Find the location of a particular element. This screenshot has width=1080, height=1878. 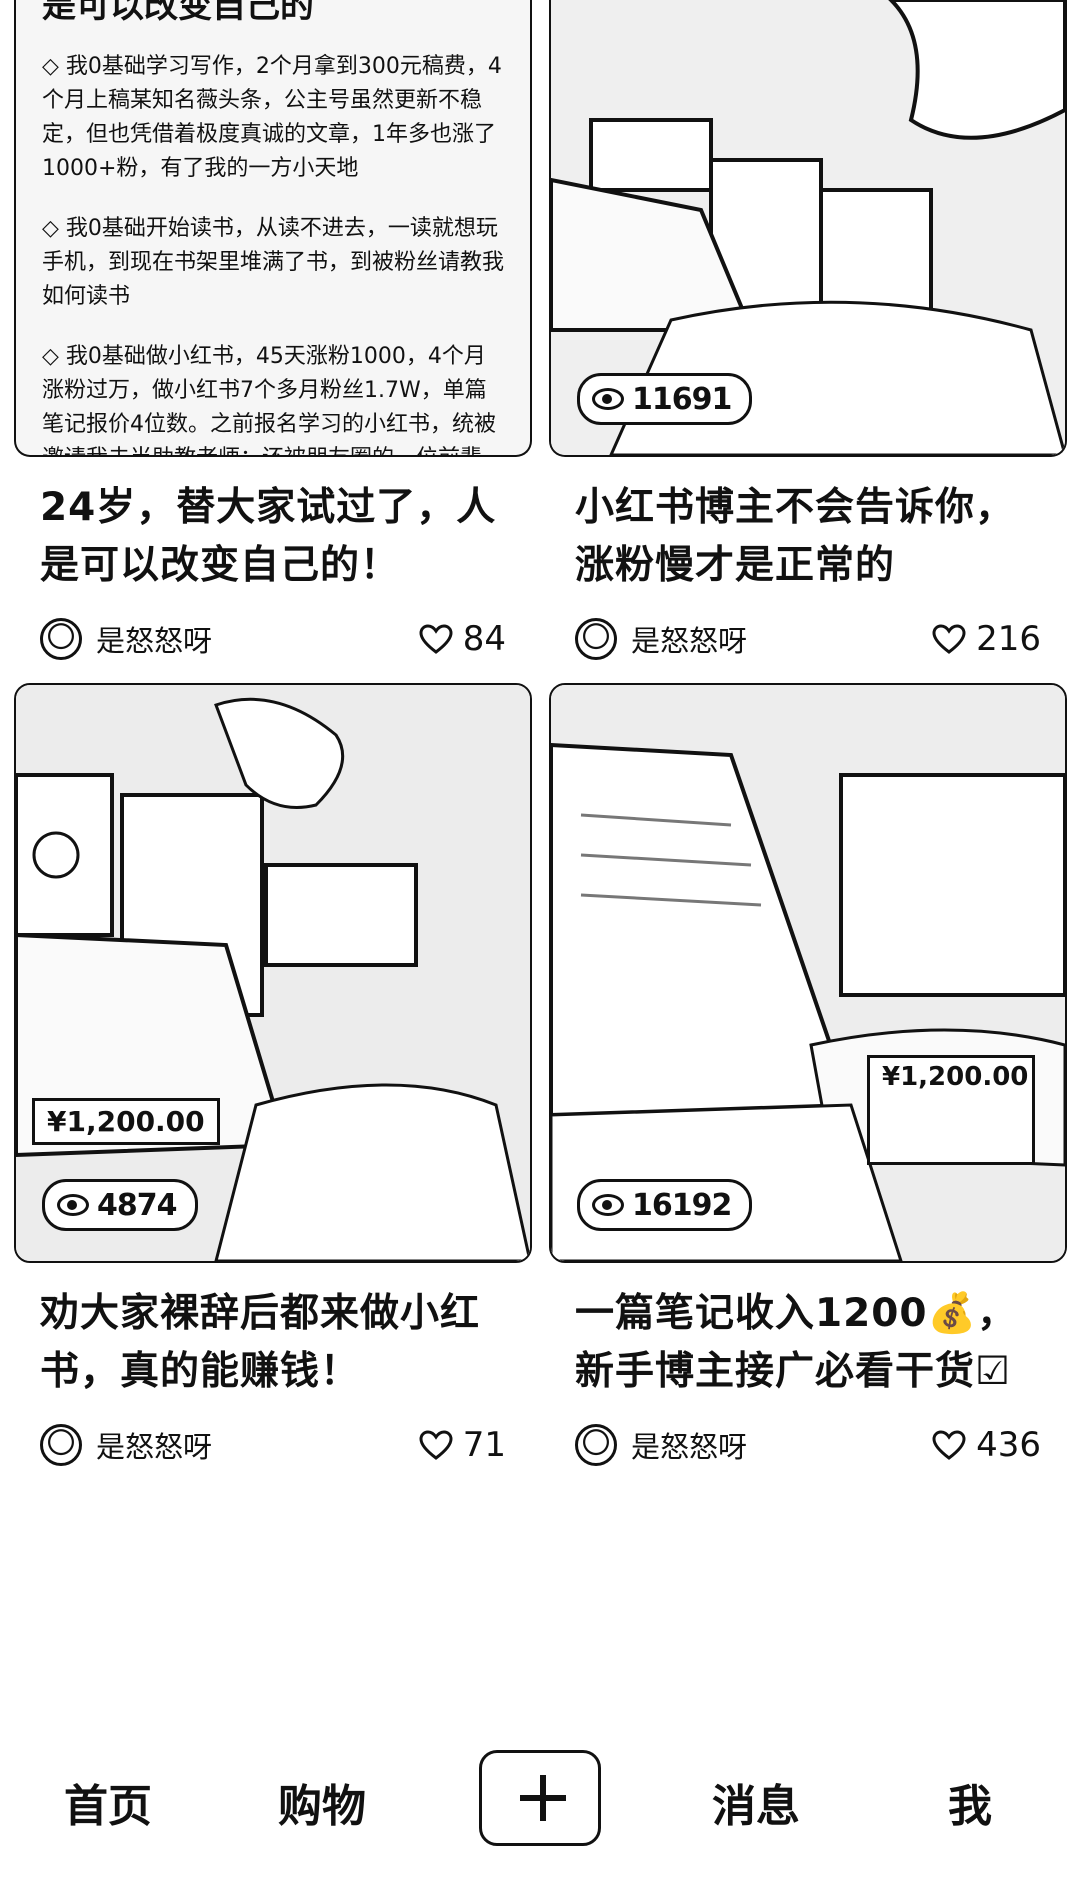

view-count: 11691 is located at coordinates (682, 399).